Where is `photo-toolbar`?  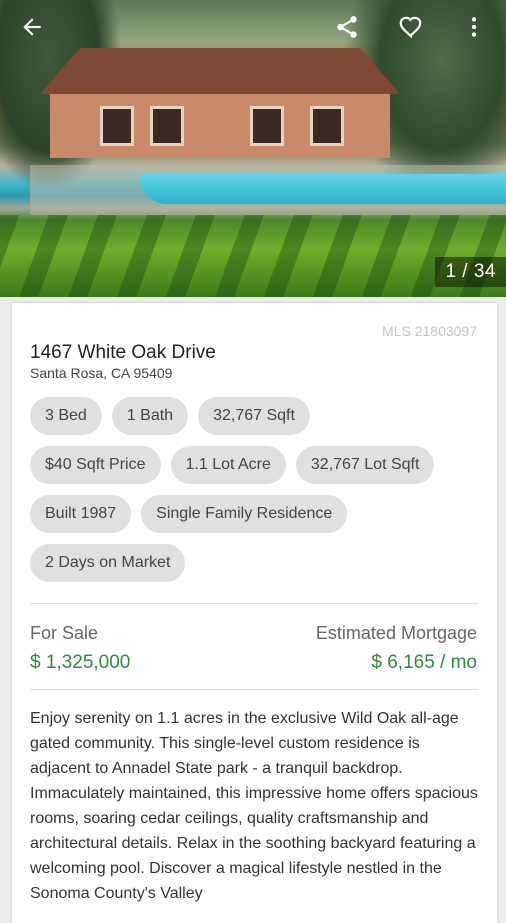
photo-toolbar is located at coordinates (253, 27).